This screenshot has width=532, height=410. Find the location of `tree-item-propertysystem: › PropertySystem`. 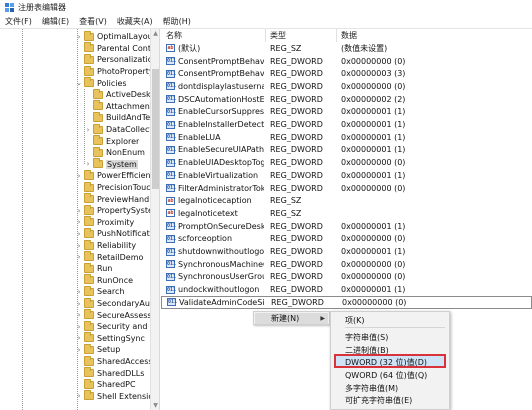

tree-item-propertysystem: › PropertySystem is located at coordinates (114, 210).